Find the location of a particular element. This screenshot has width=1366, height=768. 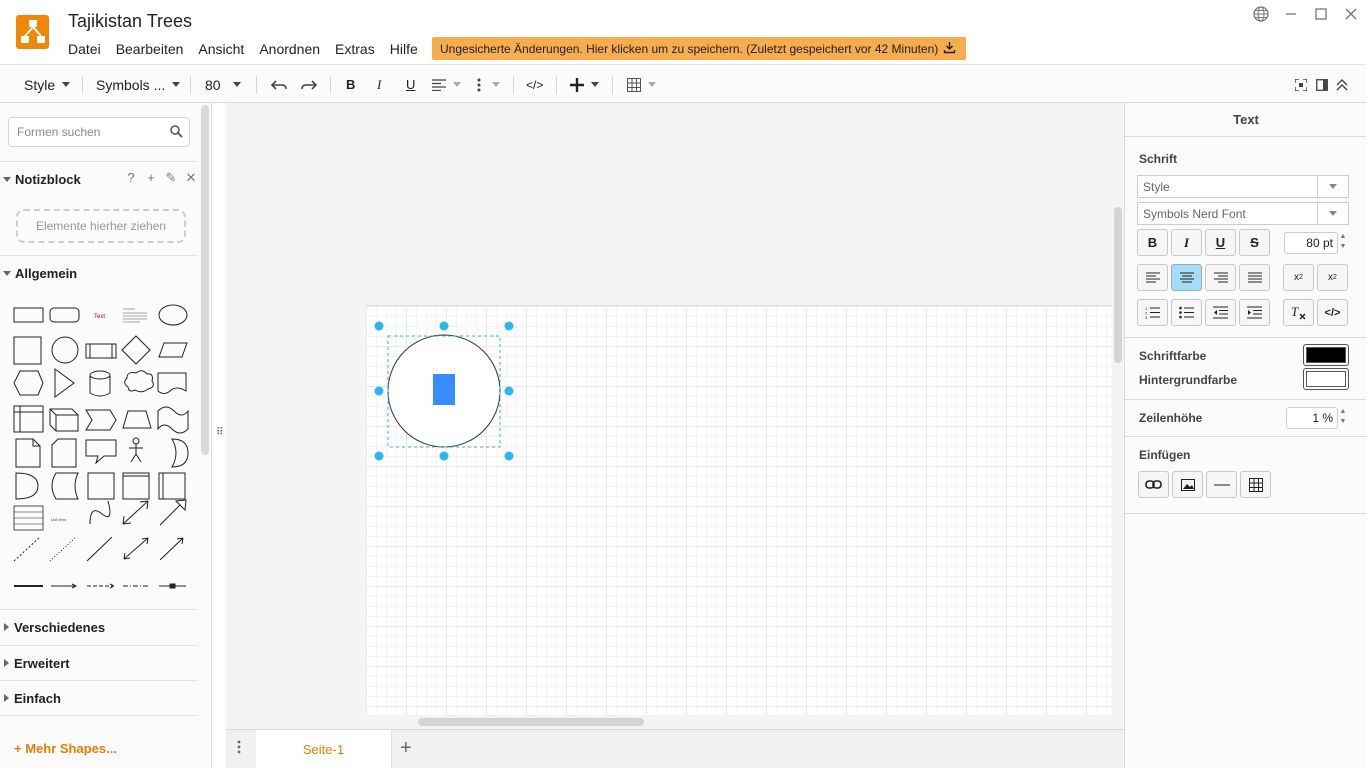

menu-arrange: Anordnen is located at coordinates (289, 49).